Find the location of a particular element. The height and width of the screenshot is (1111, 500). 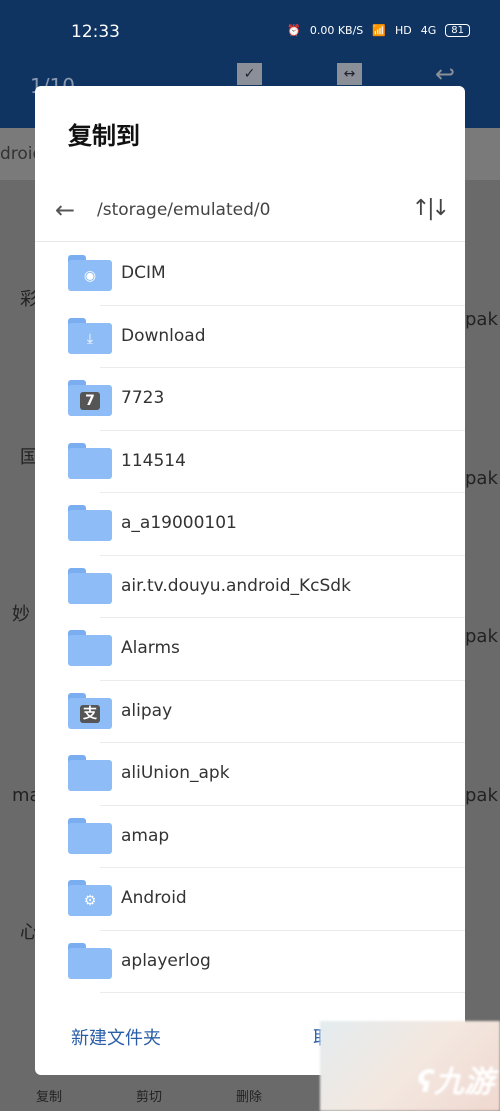

toolbar-cut: 剪切 is located at coordinates (149, 1095).